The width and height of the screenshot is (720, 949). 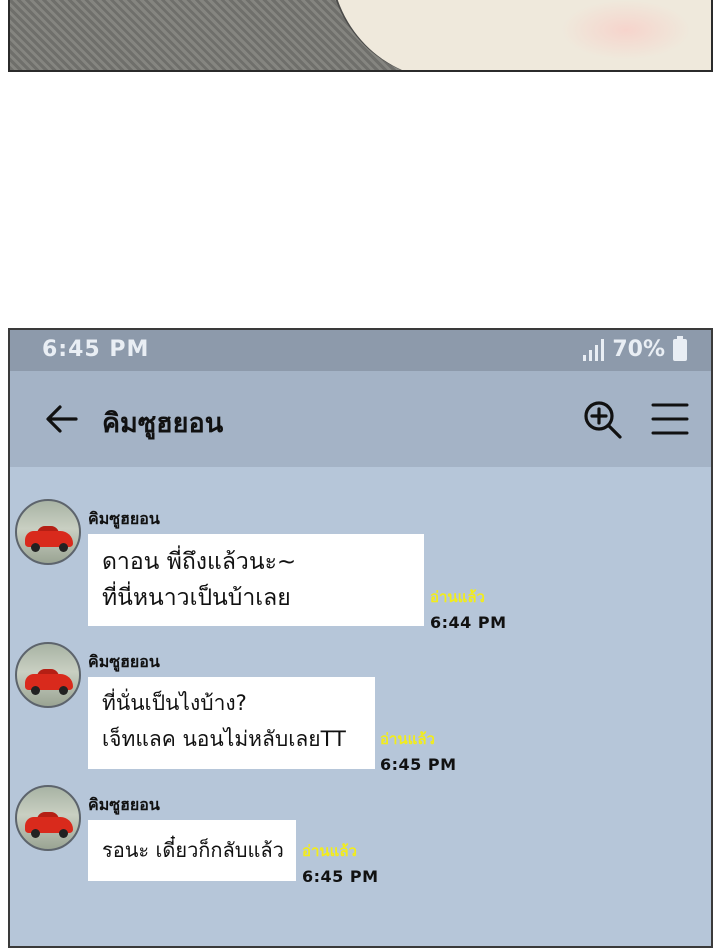 I want to click on hamburger-menu-icon, so click(x=670, y=419).